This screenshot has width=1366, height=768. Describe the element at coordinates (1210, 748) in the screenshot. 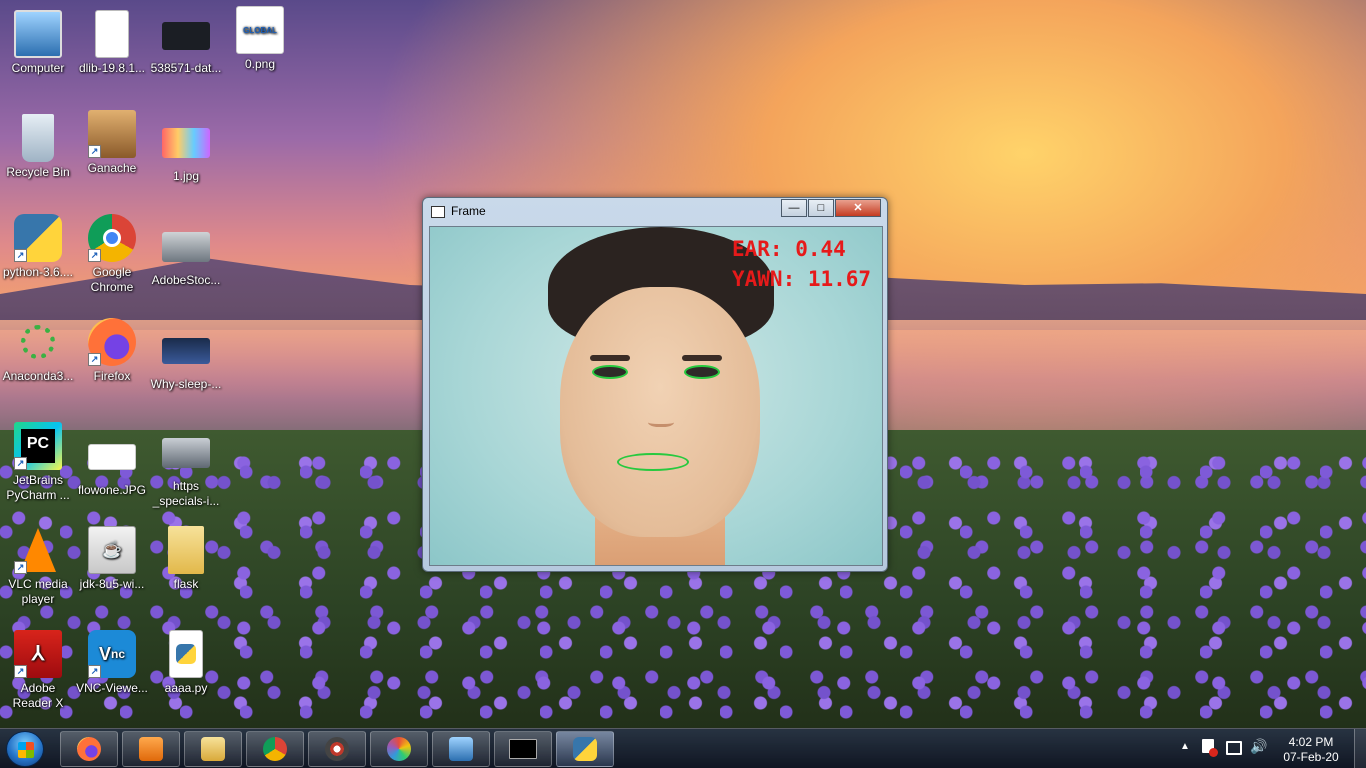

I see `action-center-flag-icon` at that location.